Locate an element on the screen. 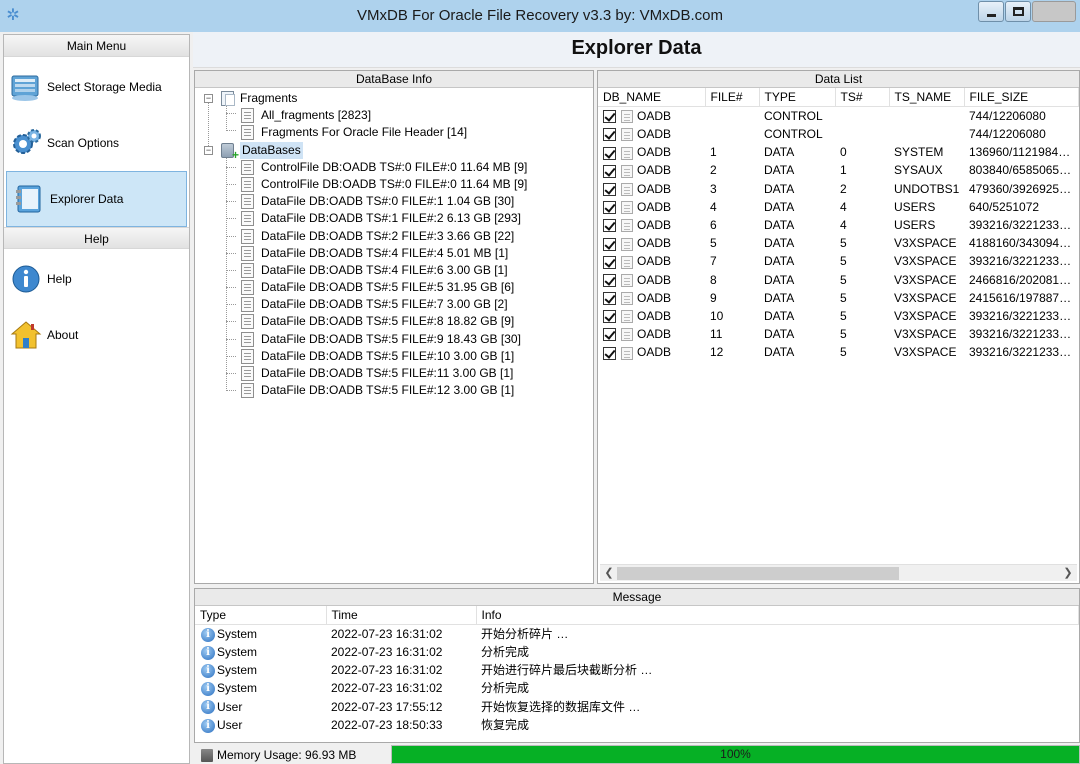  scrollbar-thumb is located at coordinates (758, 573).